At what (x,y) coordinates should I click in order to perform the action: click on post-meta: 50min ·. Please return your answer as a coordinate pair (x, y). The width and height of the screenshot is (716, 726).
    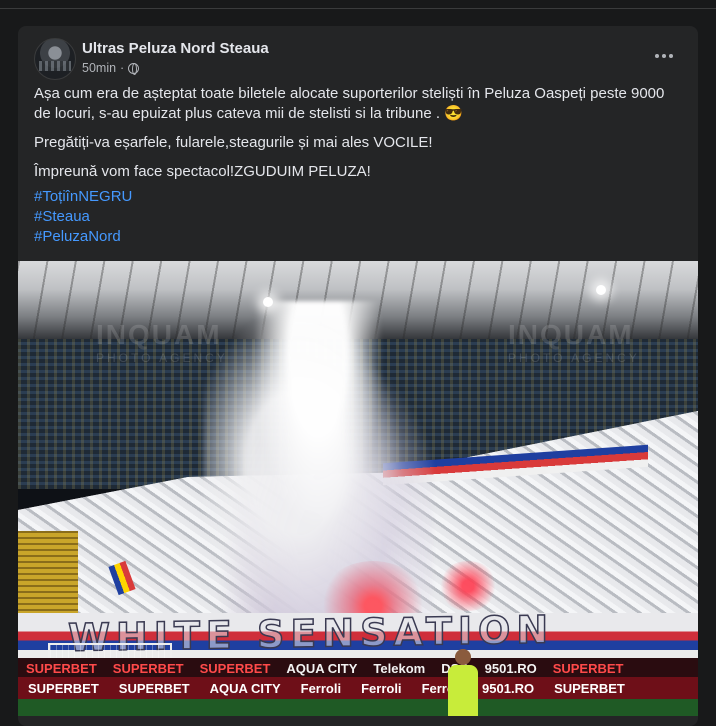
    Looking at the image, I should click on (111, 68).